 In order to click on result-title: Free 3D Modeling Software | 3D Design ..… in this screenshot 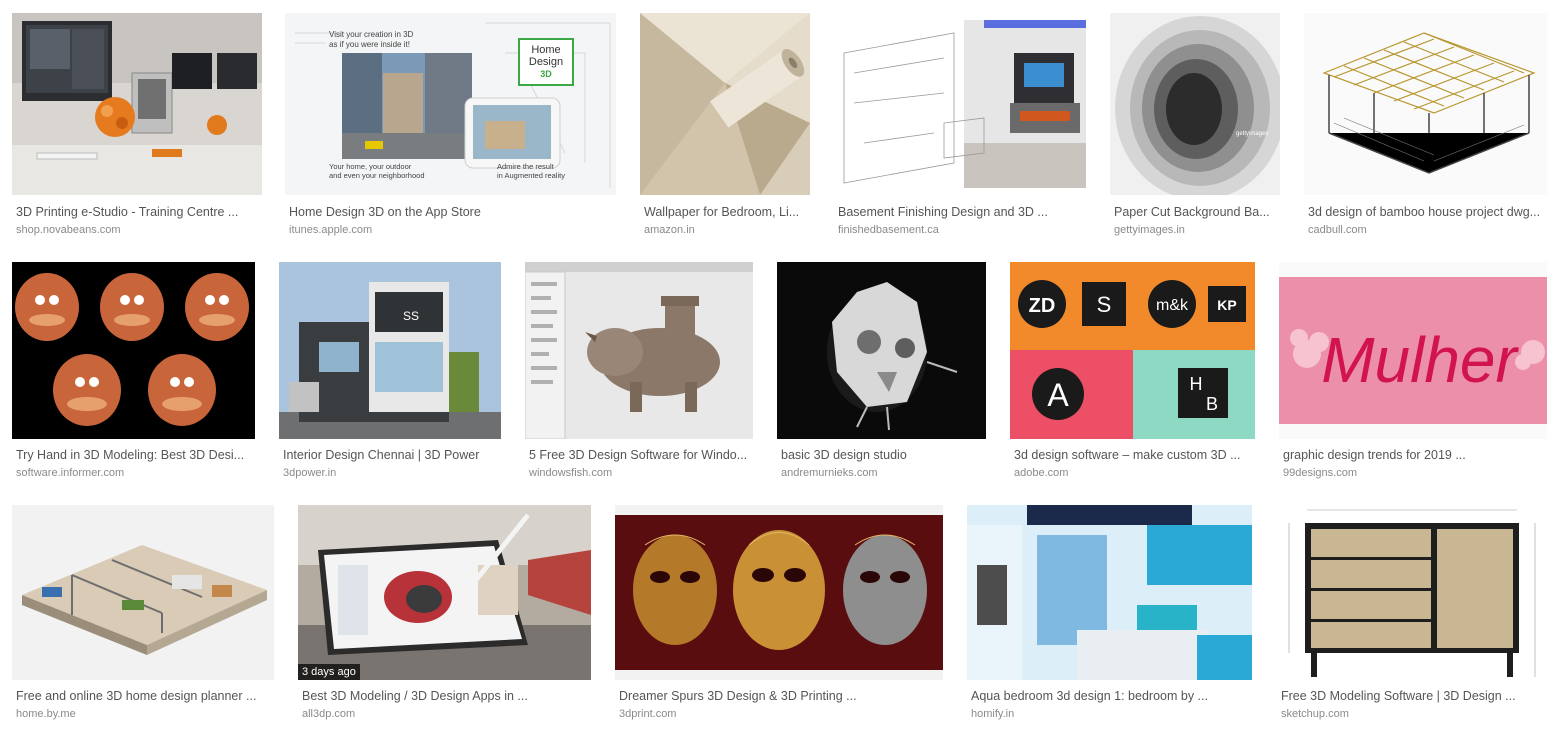, I will do `click(1412, 696)`.